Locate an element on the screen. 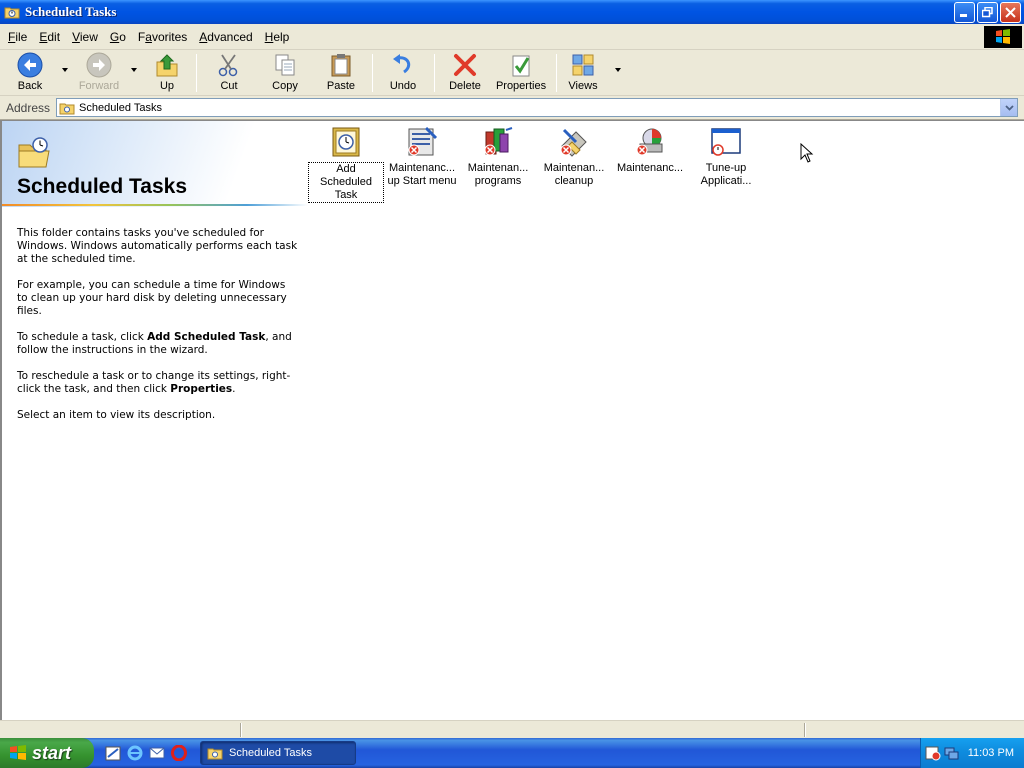  back-dropdown is located at coordinates (65, 70).